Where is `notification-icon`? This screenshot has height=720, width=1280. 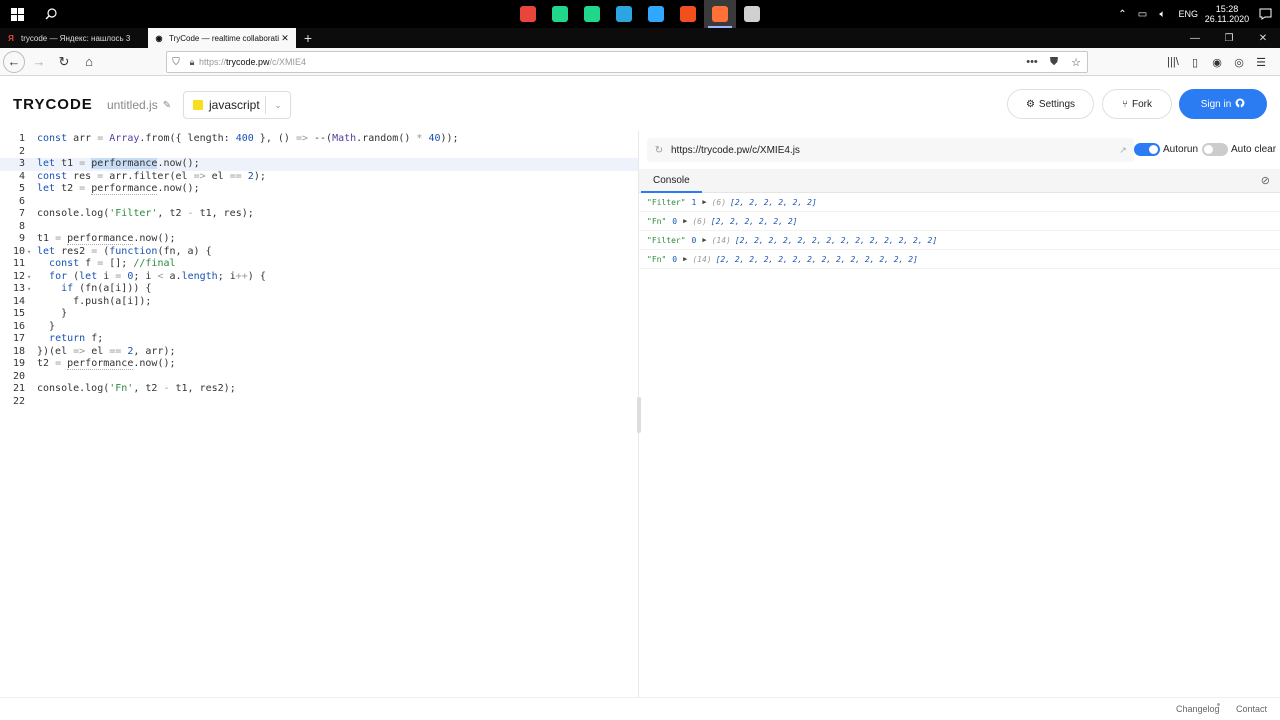
notification-icon is located at coordinates (1265, 14).